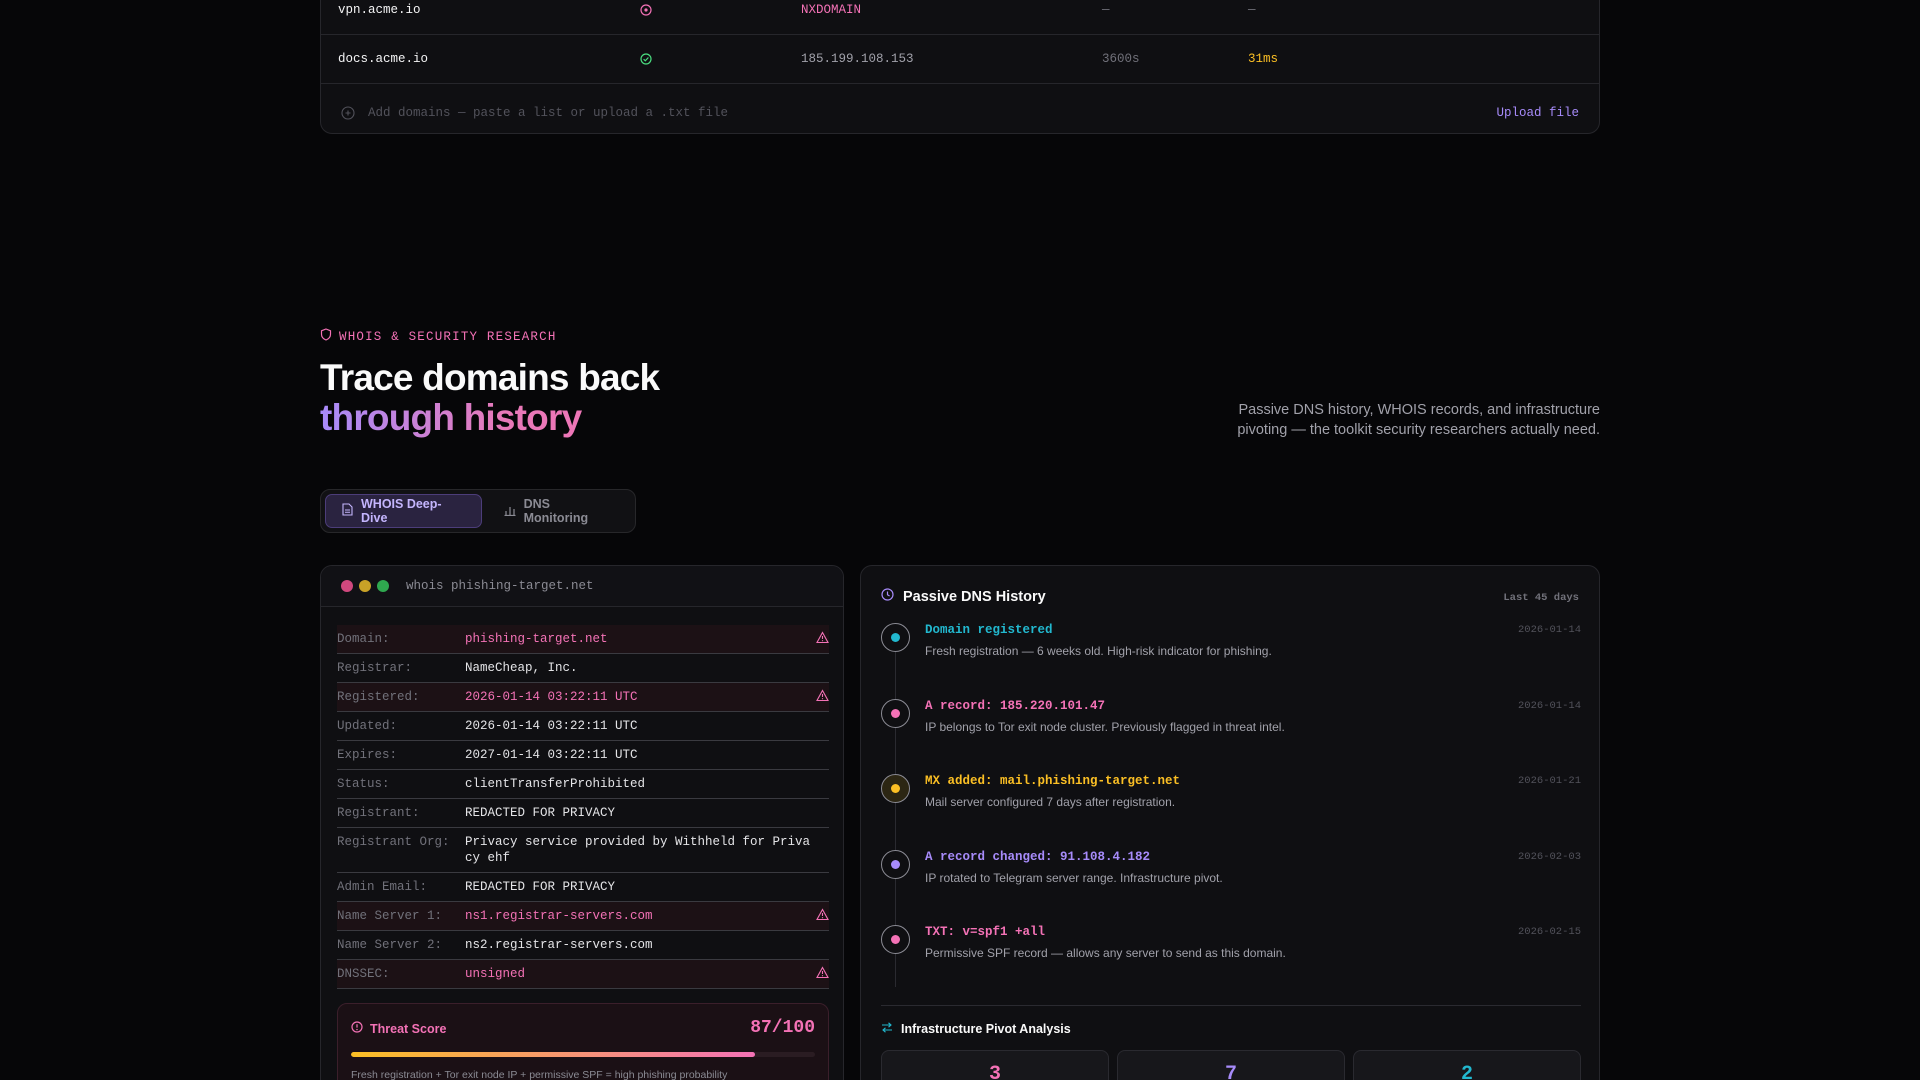 The width and height of the screenshot is (1920, 1080). What do you see at coordinates (1537, 113) in the screenshot?
I see `upload-file-button: Upload file` at bounding box center [1537, 113].